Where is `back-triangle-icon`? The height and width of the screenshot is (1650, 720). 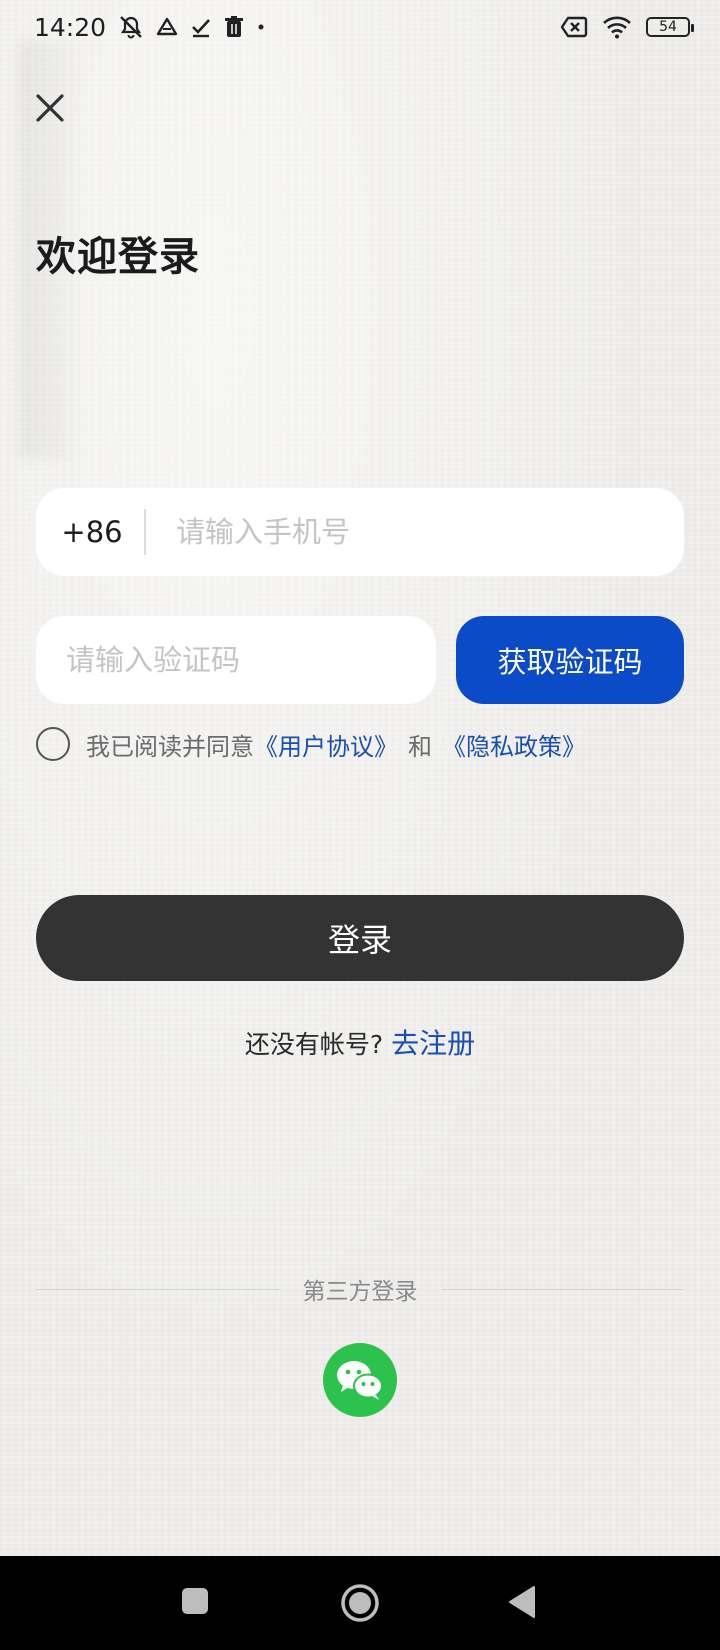
back-triangle-icon is located at coordinates (522, 1602).